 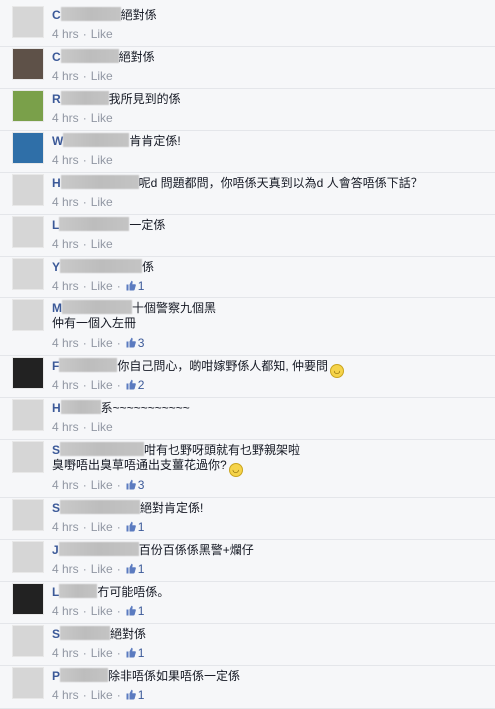 What do you see at coordinates (176, 450) in the screenshot?
I see `comment-text: S 咁有乜野呀頭就有乜野親架啦` at bounding box center [176, 450].